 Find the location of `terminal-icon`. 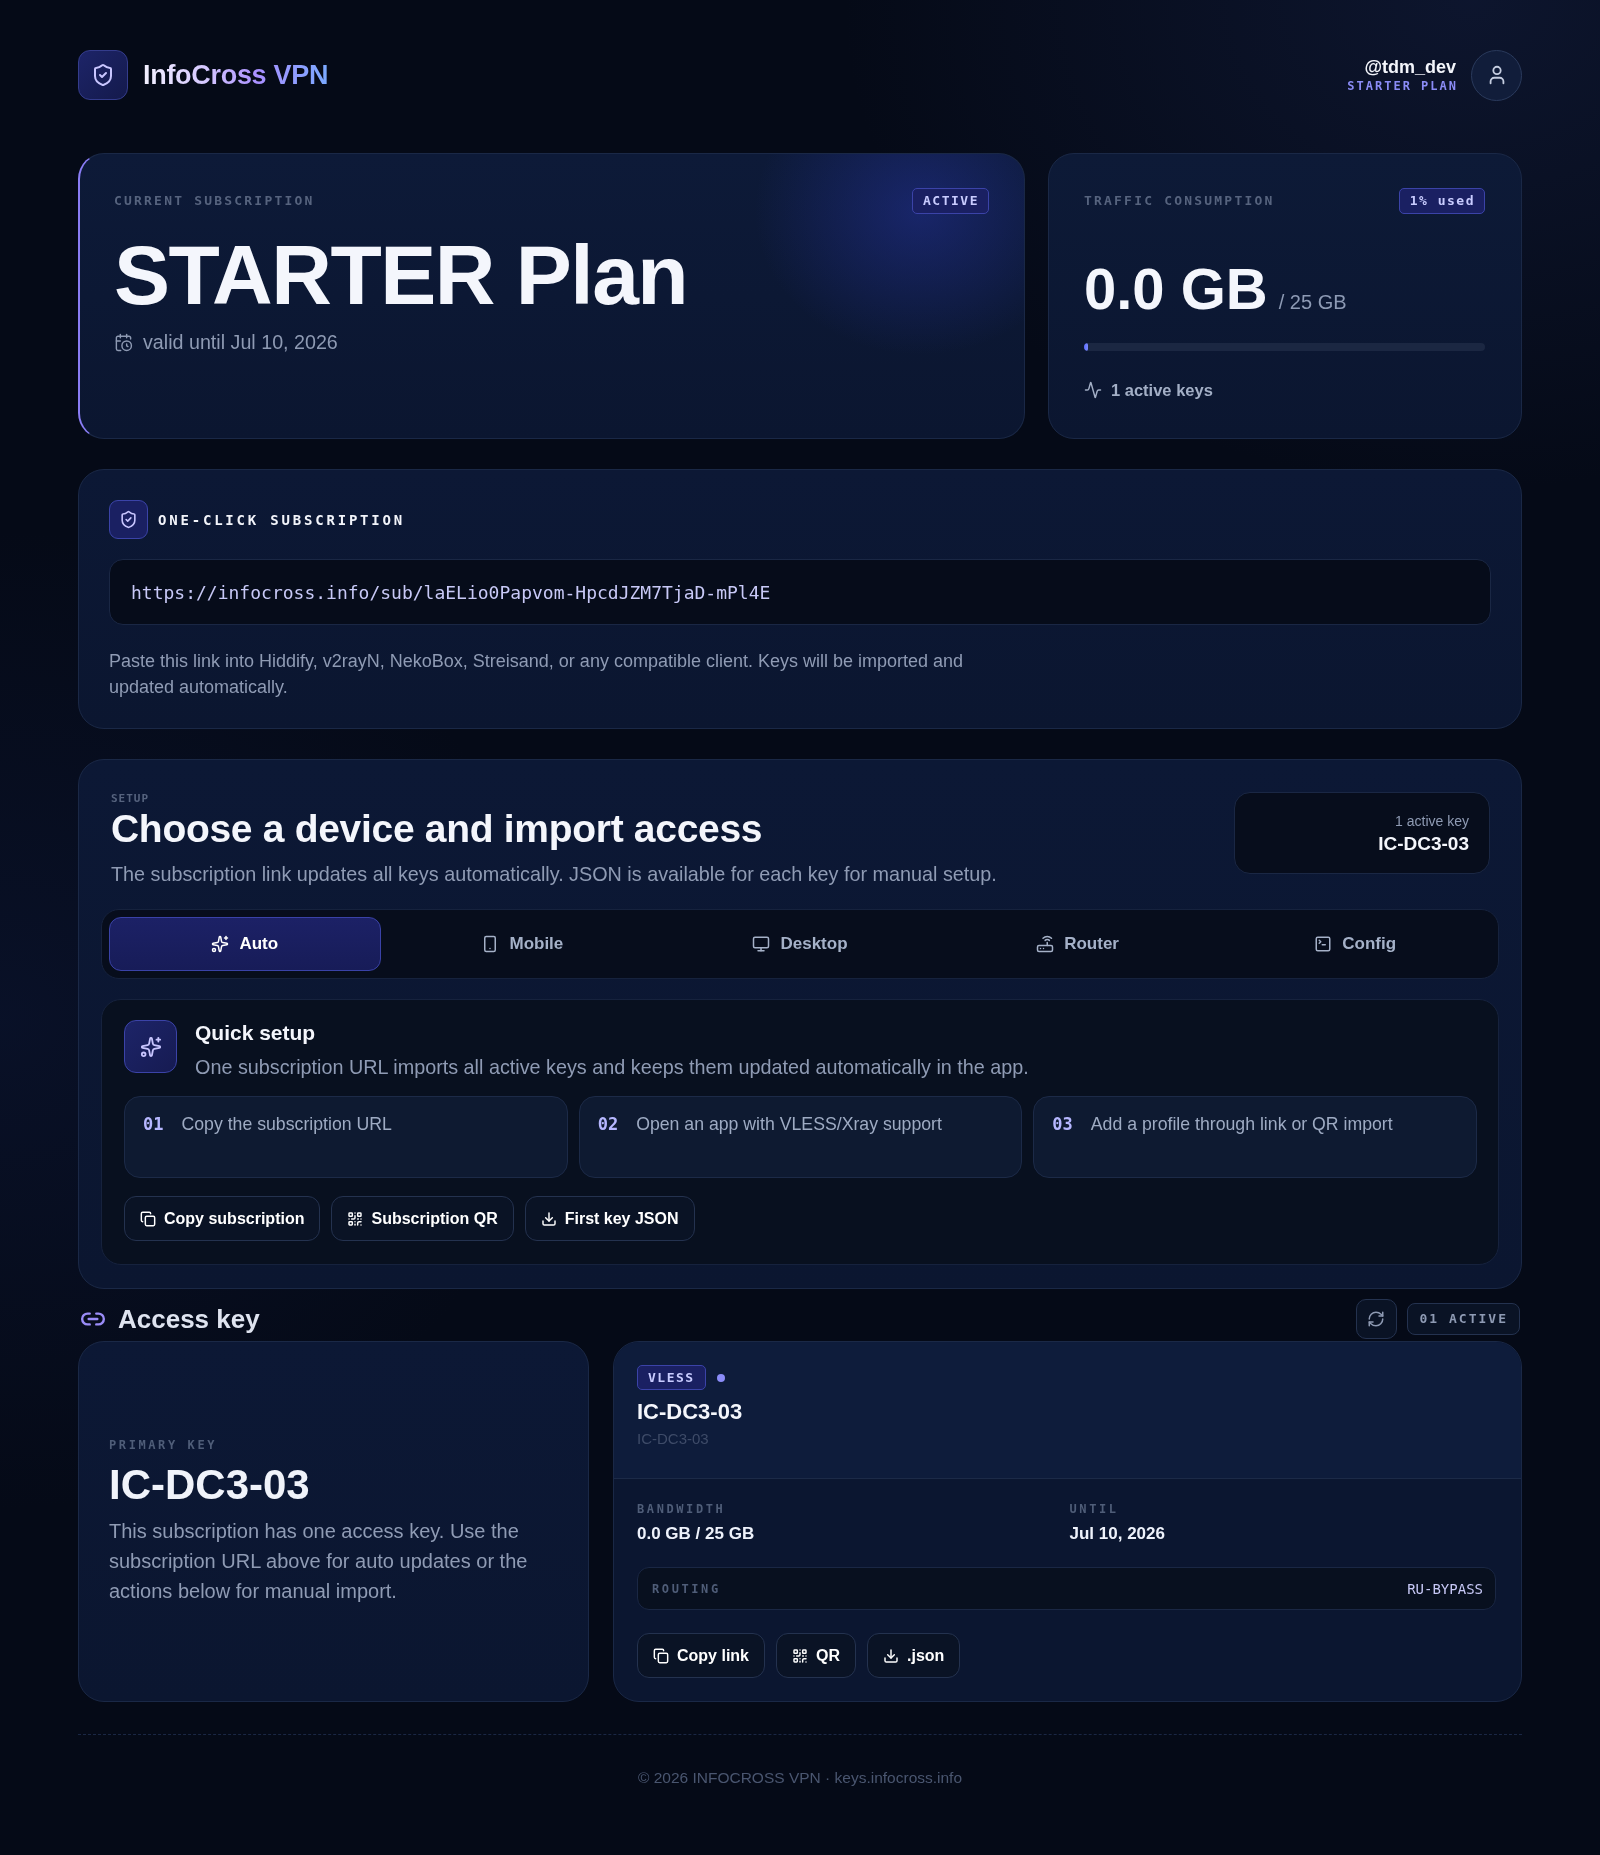

terminal-icon is located at coordinates (1323, 944).